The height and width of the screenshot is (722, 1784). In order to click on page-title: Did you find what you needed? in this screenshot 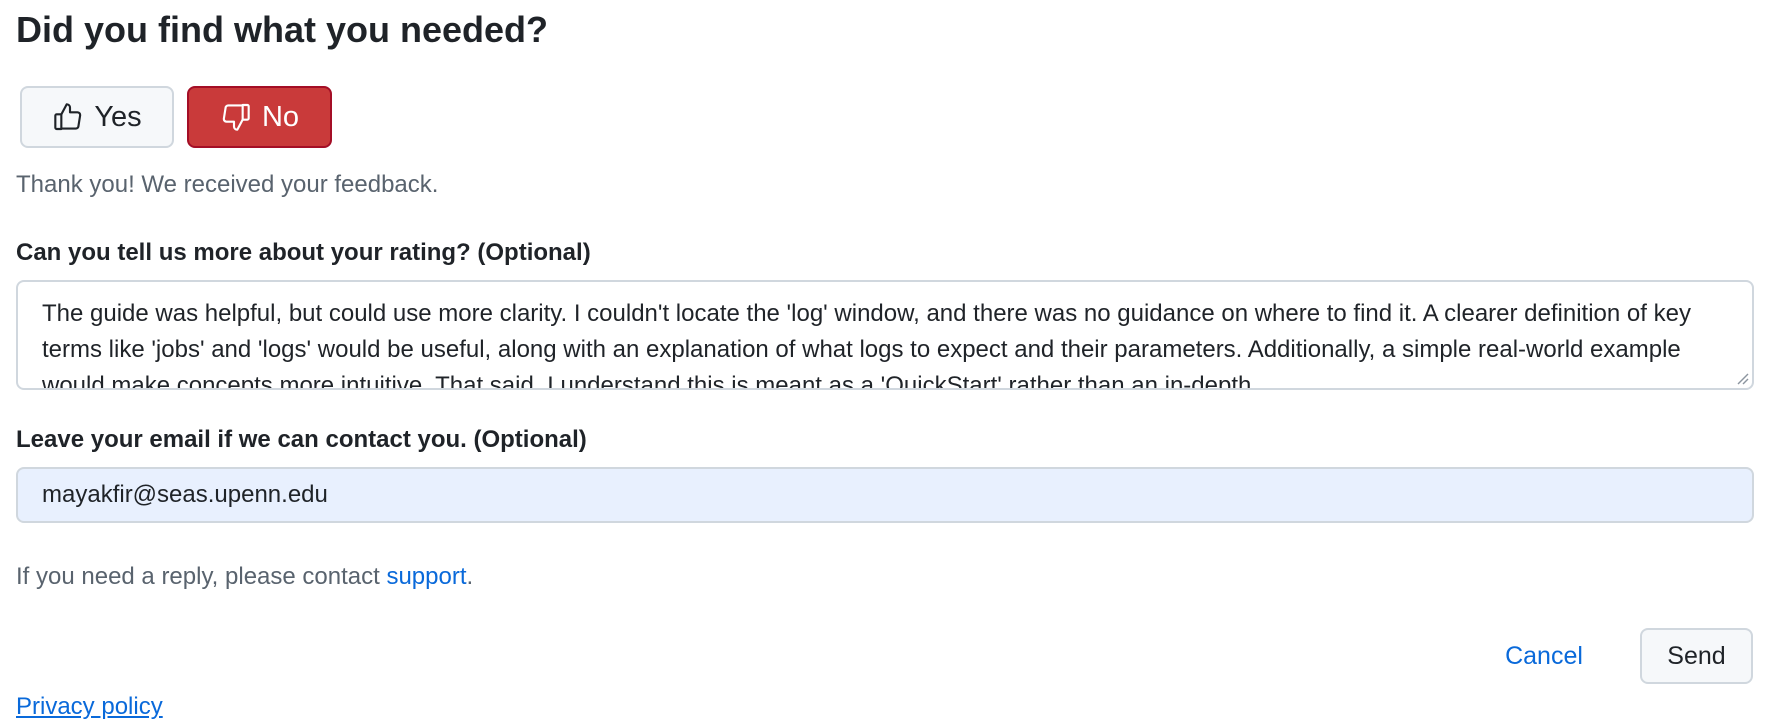, I will do `click(282, 29)`.